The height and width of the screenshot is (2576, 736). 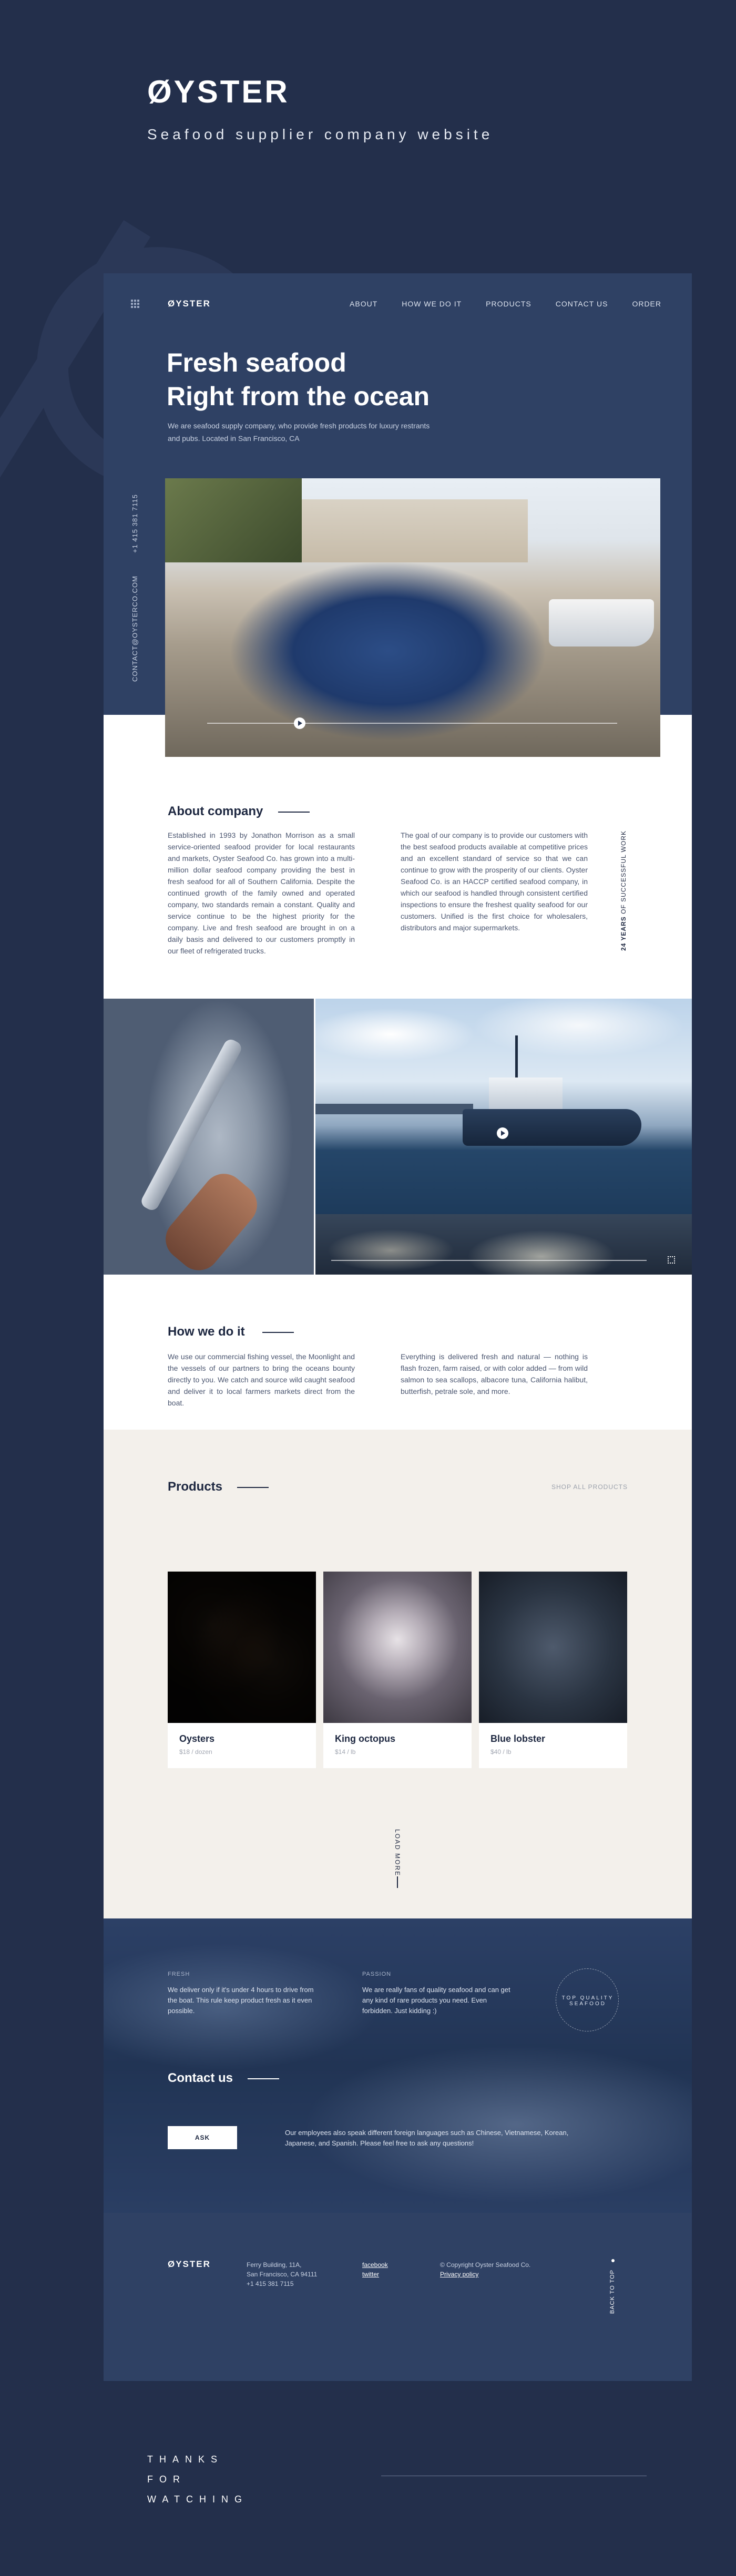 What do you see at coordinates (278, 1332) in the screenshot?
I see `how-title-line` at bounding box center [278, 1332].